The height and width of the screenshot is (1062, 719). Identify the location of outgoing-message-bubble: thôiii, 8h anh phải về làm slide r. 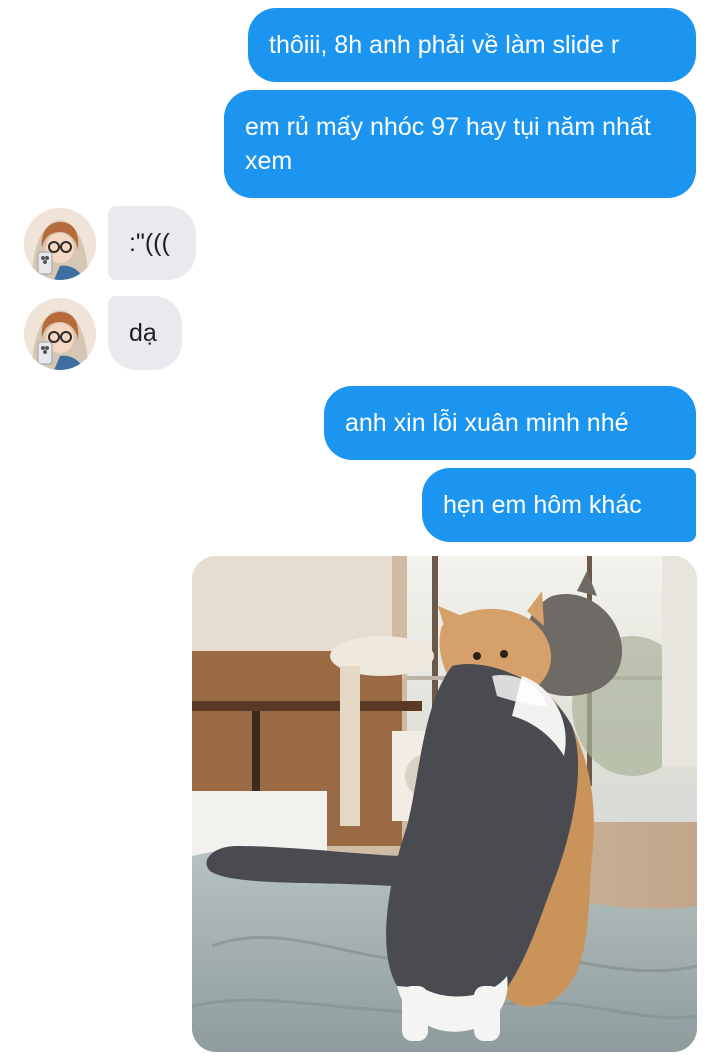
(472, 45).